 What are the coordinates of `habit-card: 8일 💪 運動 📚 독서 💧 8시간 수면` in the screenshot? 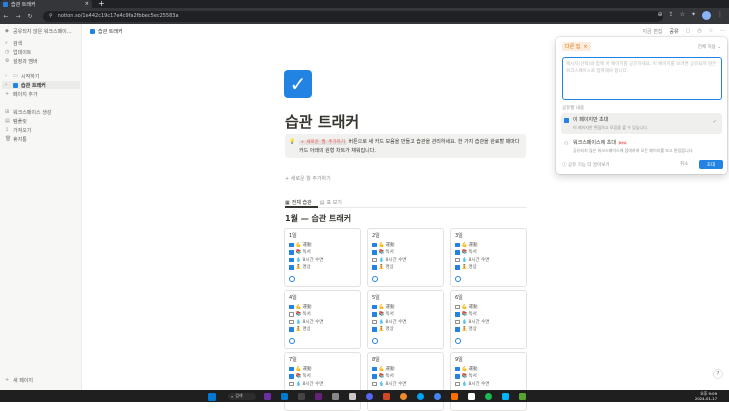 It's located at (405, 381).